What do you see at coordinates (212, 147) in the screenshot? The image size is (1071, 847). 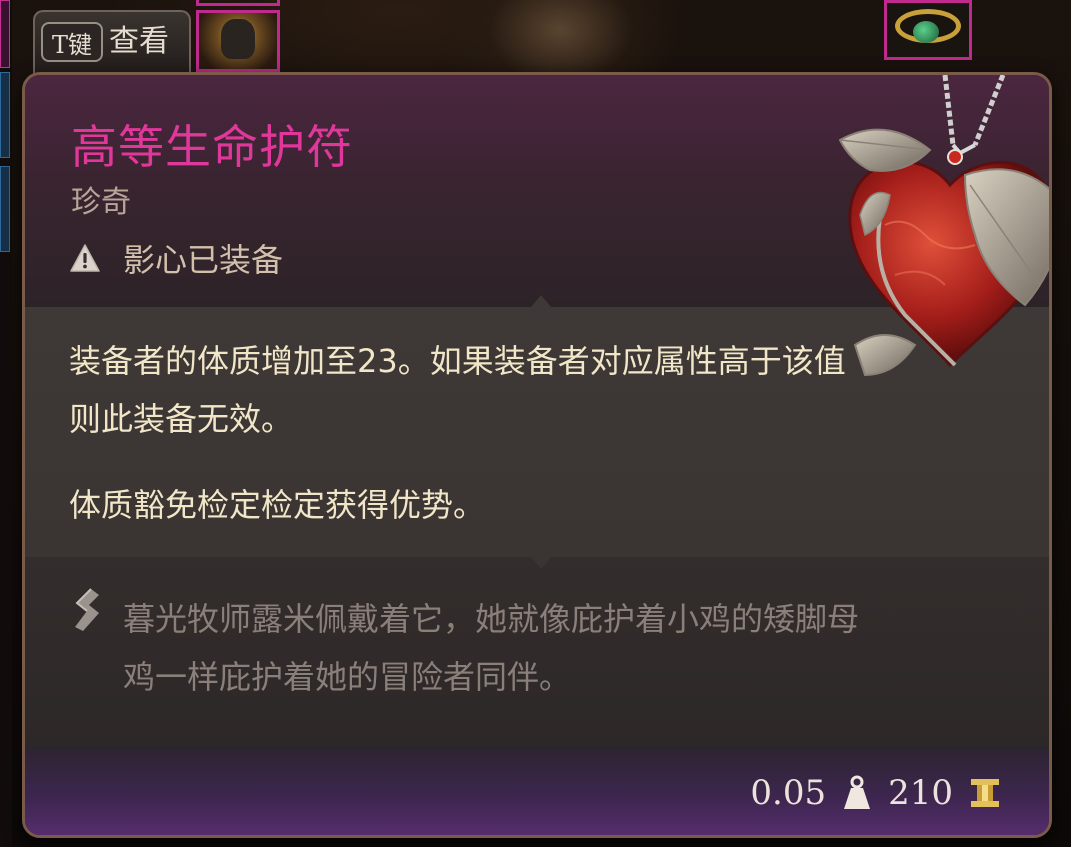 I see `item-name: 高等生命护符` at bounding box center [212, 147].